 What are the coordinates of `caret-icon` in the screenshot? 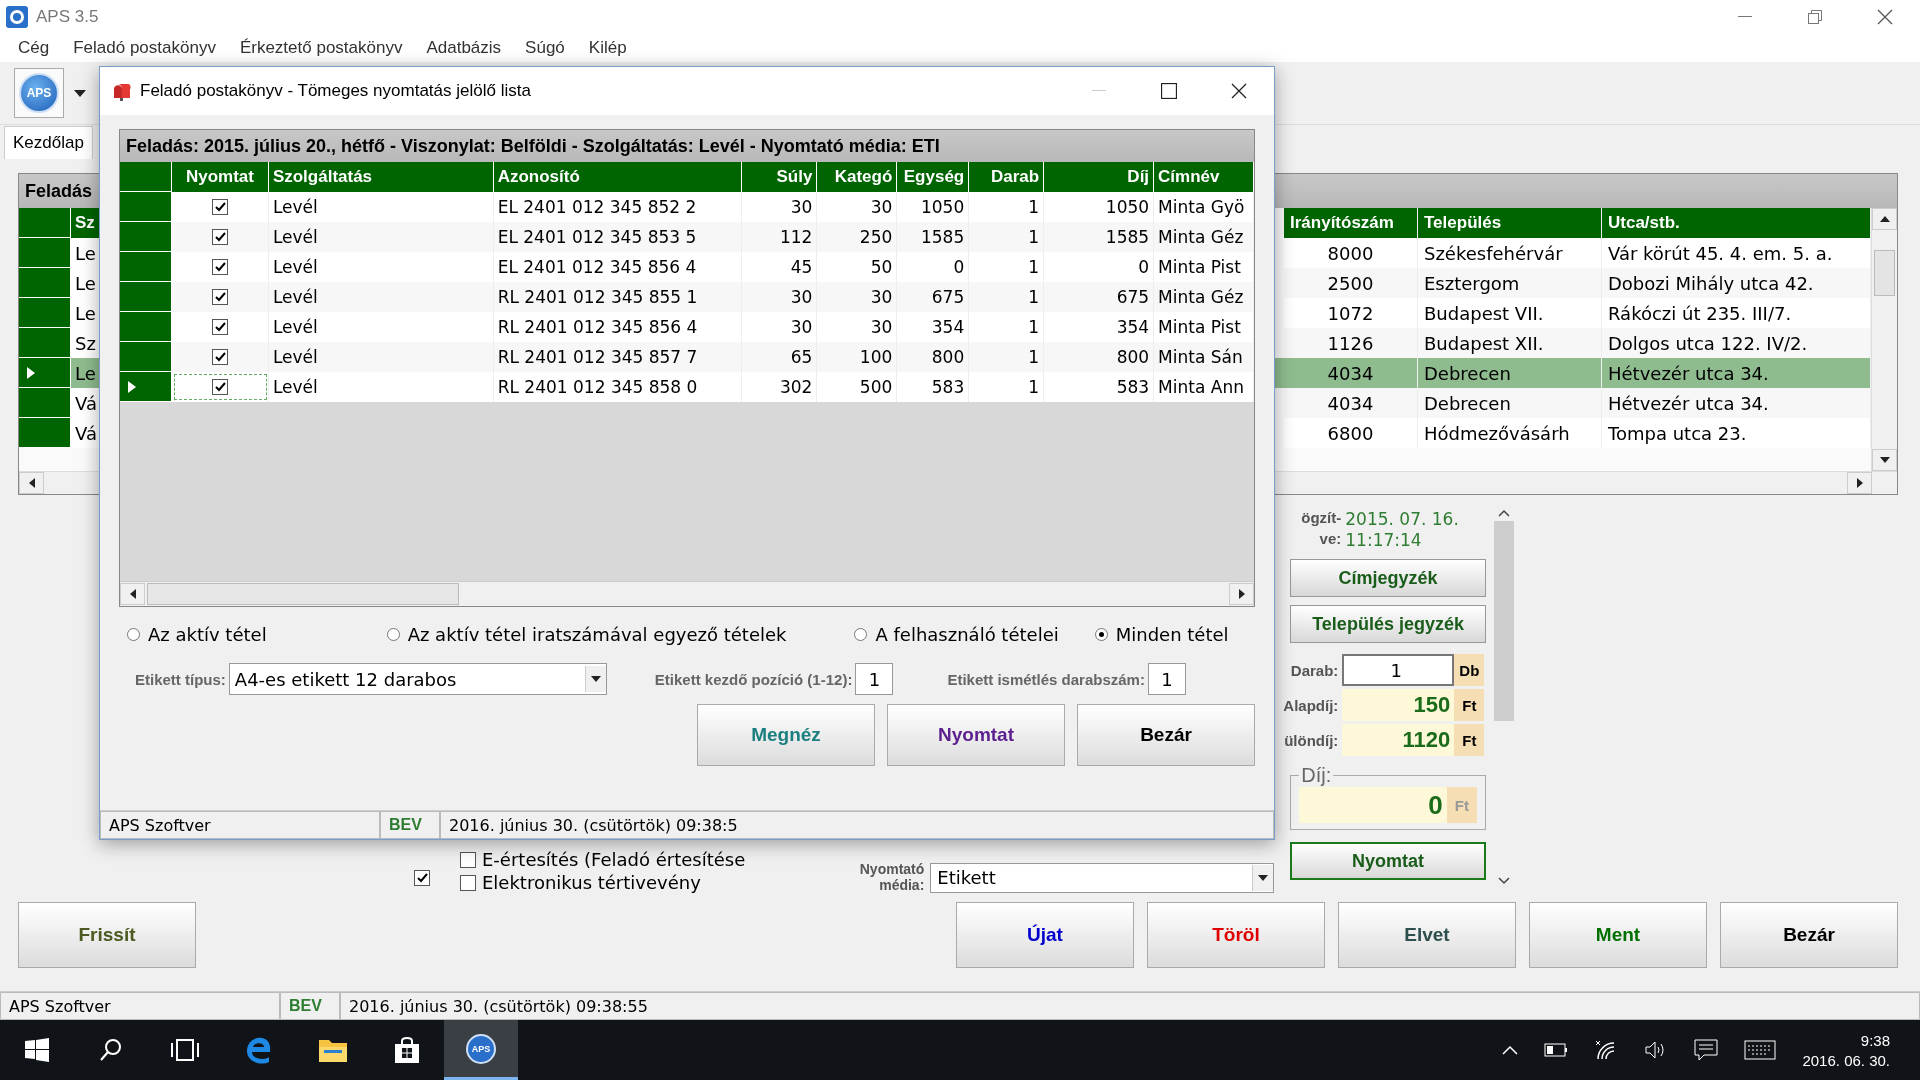 It's located at (80, 93).